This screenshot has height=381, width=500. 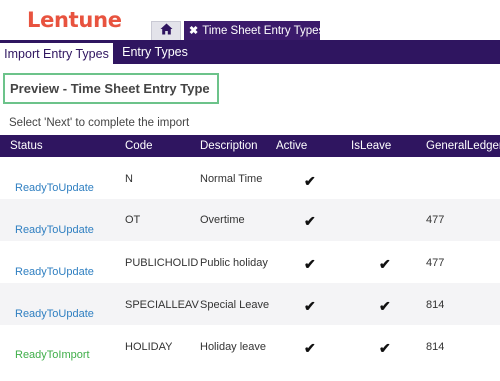 I want to click on column-header-isleave: IsLeave, so click(x=371, y=146).